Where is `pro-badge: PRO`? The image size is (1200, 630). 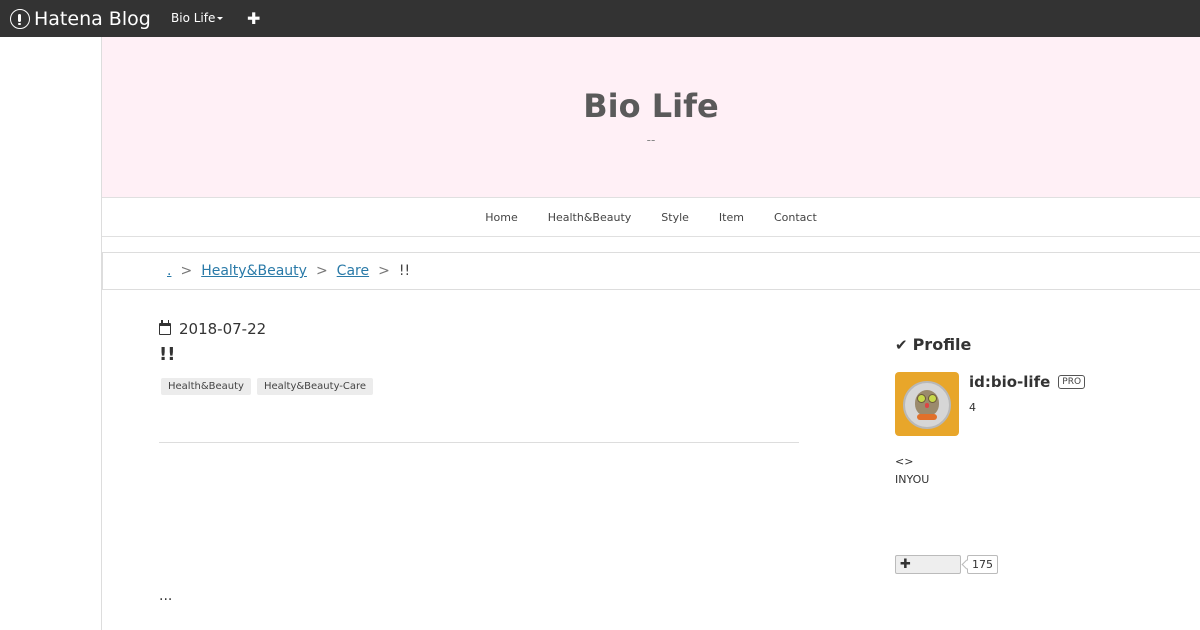 pro-badge: PRO is located at coordinates (1072, 382).